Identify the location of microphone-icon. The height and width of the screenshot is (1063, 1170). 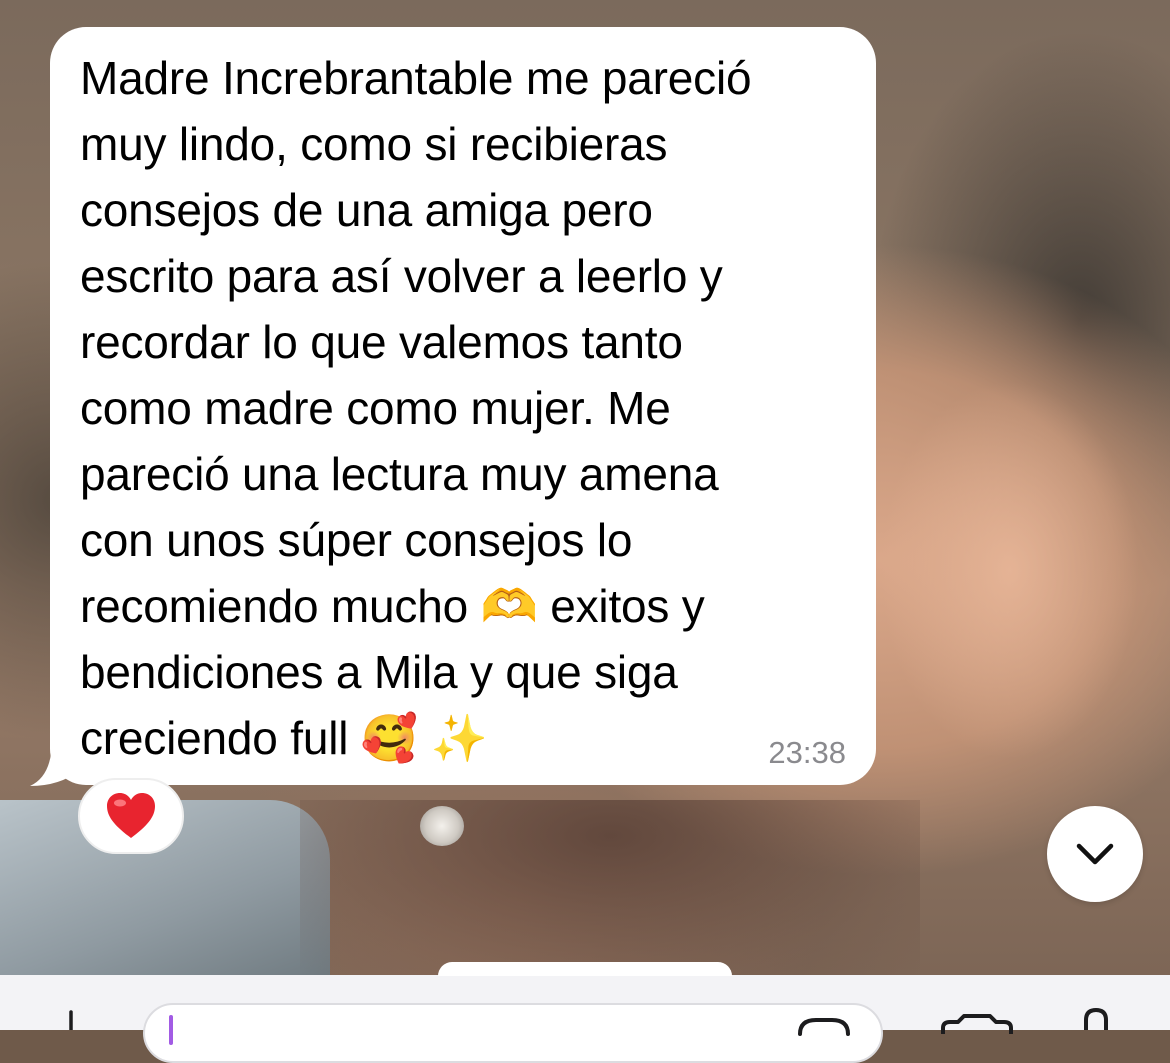
(1096, 1019).